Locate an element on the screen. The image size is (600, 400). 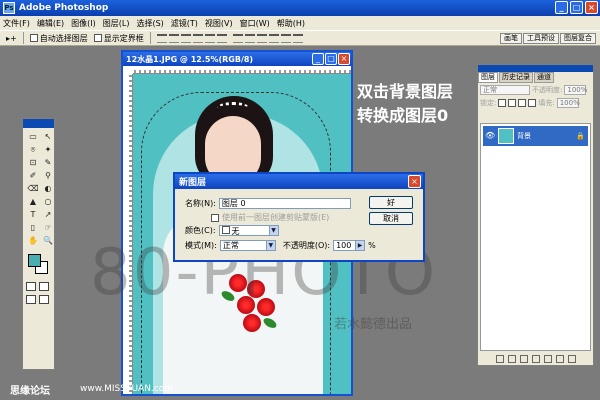
distribute-right-icon is located at coordinates (297, 38).